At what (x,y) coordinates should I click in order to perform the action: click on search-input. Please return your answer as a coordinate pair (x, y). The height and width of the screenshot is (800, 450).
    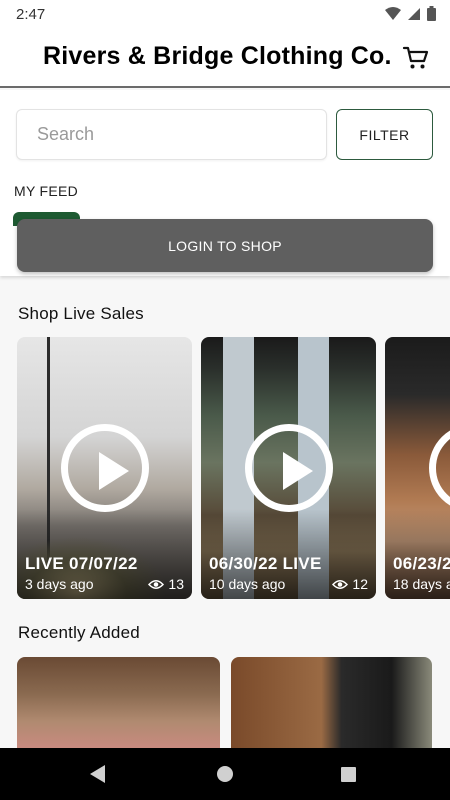
    Looking at the image, I should click on (171, 134).